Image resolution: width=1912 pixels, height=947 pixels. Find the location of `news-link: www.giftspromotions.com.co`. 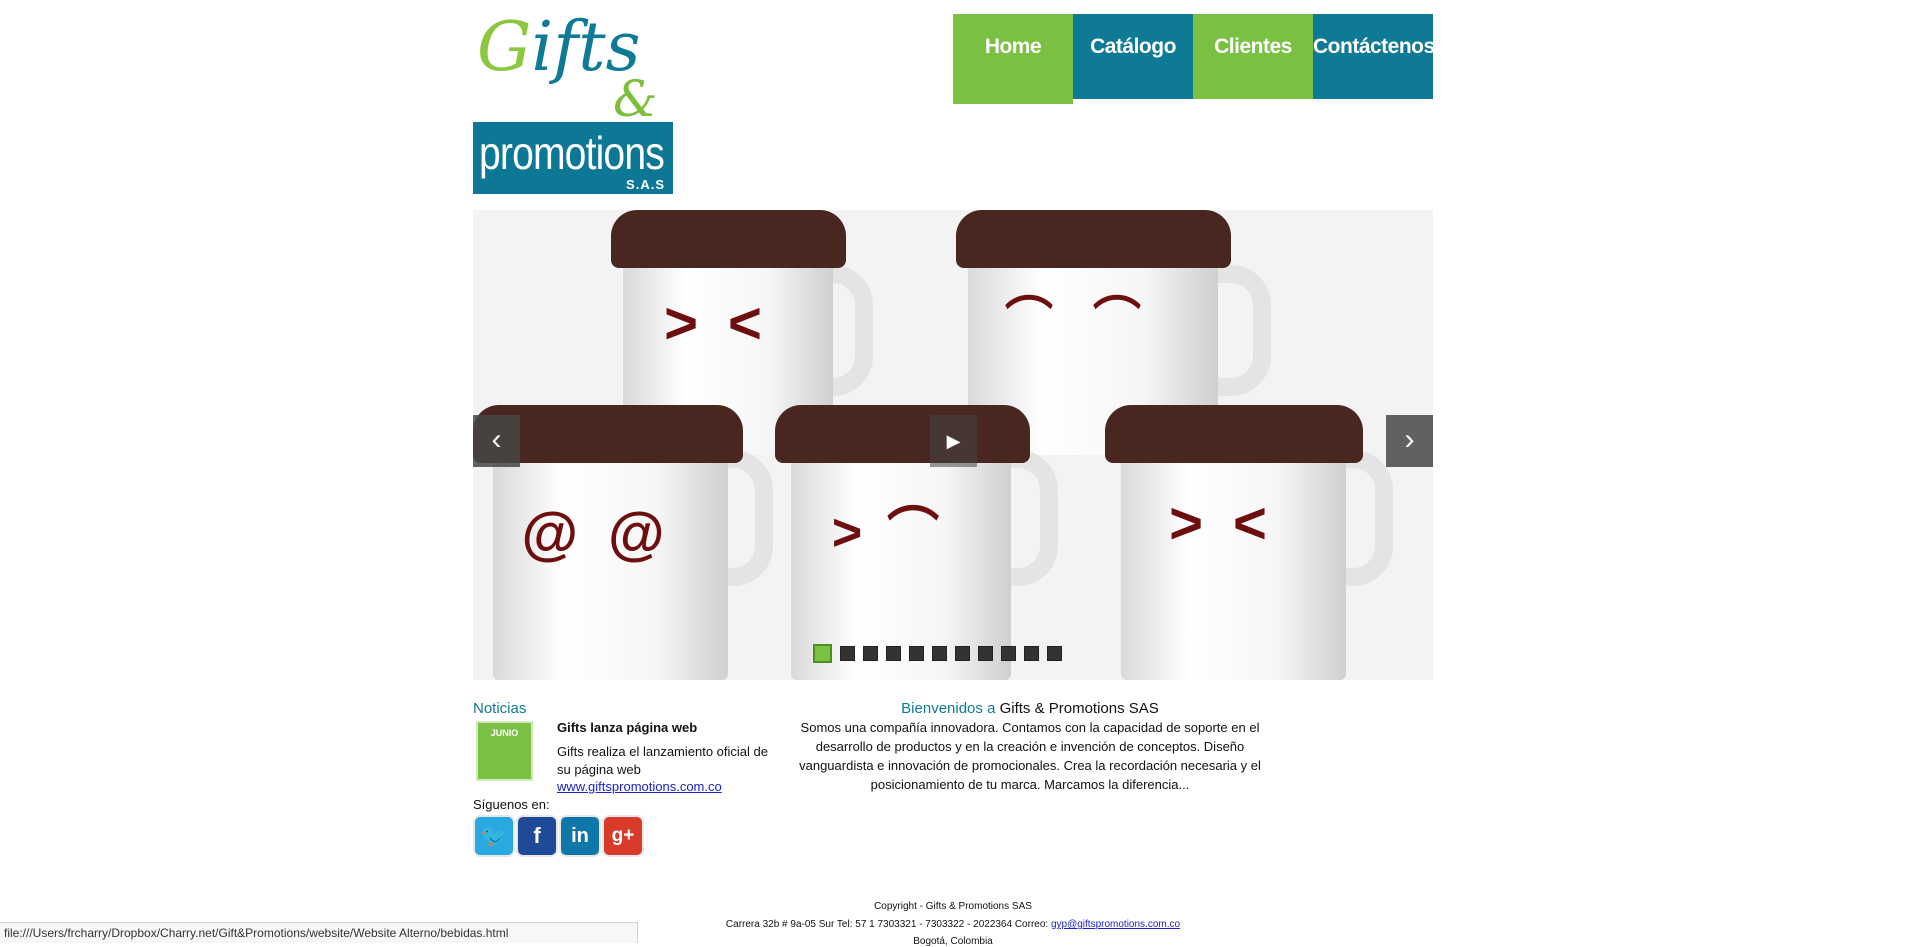

news-link: www.giftspromotions.com.co is located at coordinates (639, 786).